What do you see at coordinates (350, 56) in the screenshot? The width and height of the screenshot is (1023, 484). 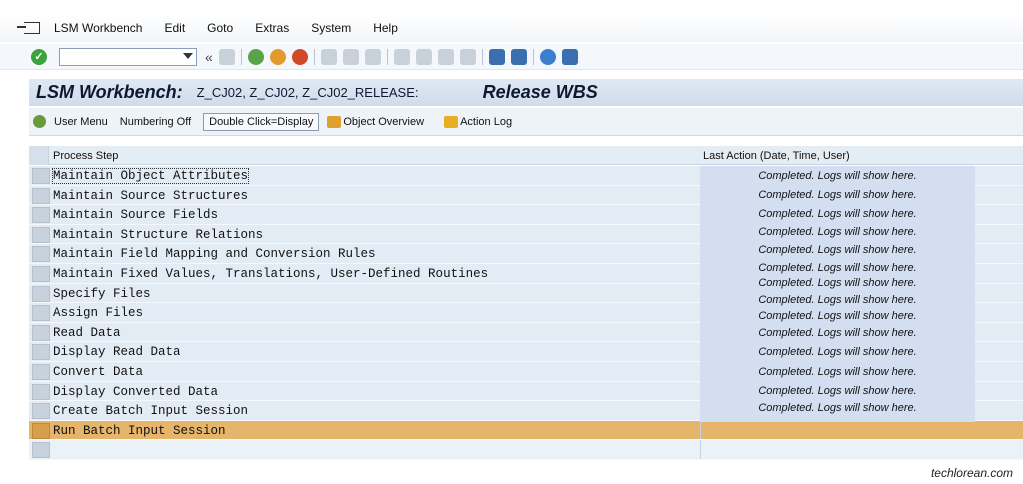 I see `find-icon` at bounding box center [350, 56].